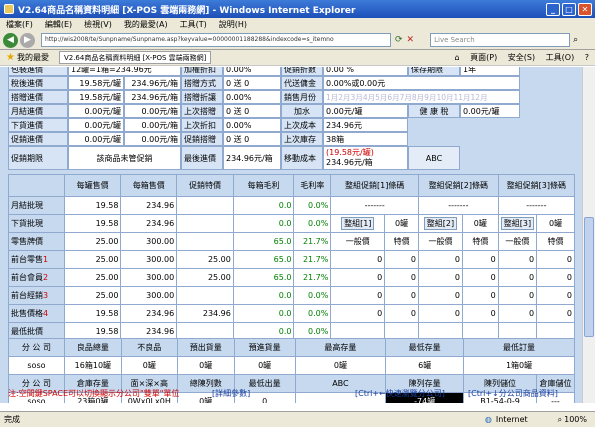  What do you see at coordinates (519, 365) in the screenshot?
I see `stock-cell: 1箱0罐` at bounding box center [519, 365].